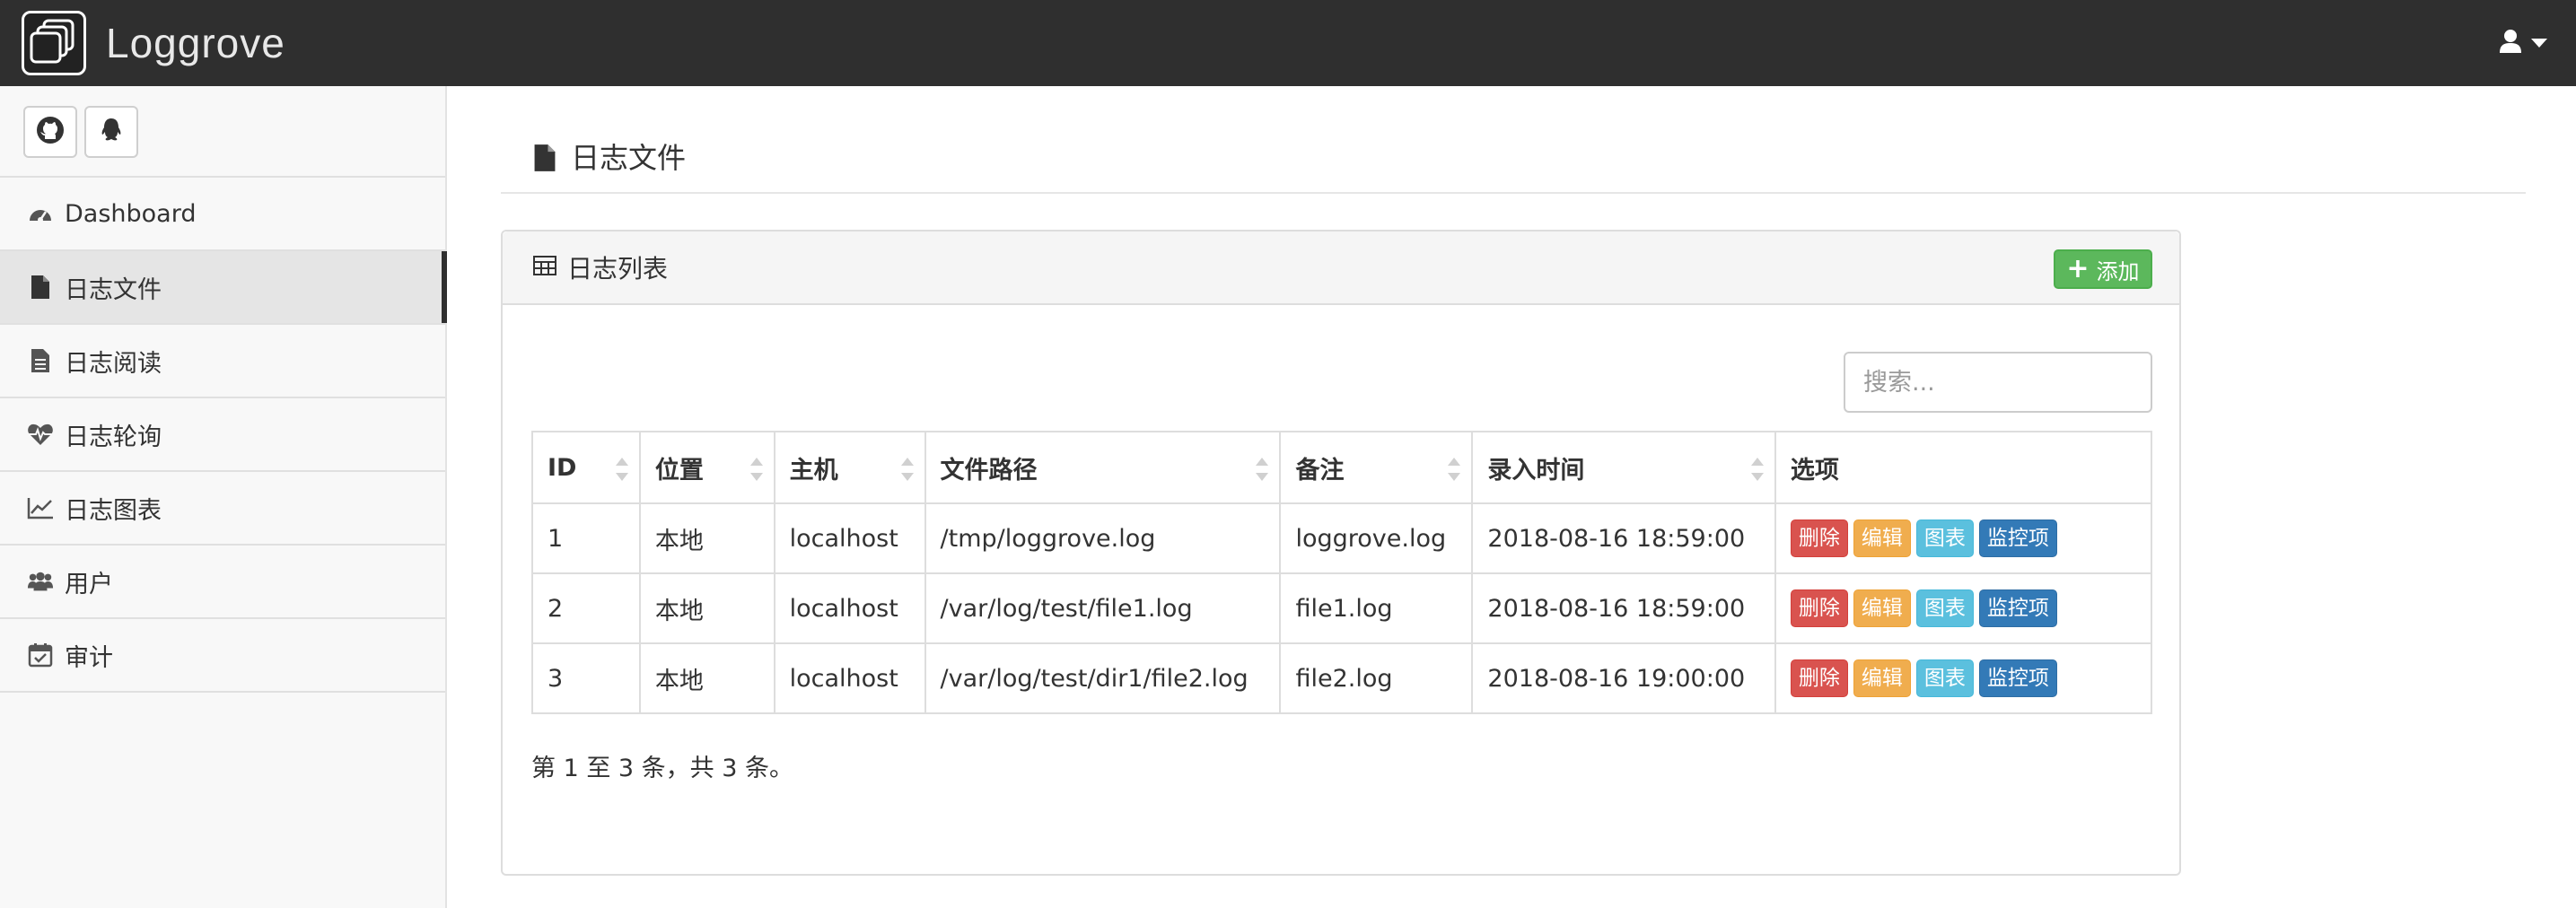 The image size is (2576, 908). What do you see at coordinates (989, 470) in the screenshot?
I see `column-label: 文件路径` at bounding box center [989, 470].